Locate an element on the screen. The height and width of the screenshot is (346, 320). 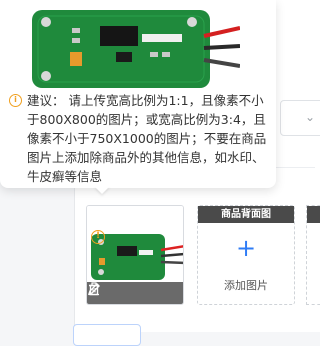
tooltip-arrow is located at coordinates (102, 190).